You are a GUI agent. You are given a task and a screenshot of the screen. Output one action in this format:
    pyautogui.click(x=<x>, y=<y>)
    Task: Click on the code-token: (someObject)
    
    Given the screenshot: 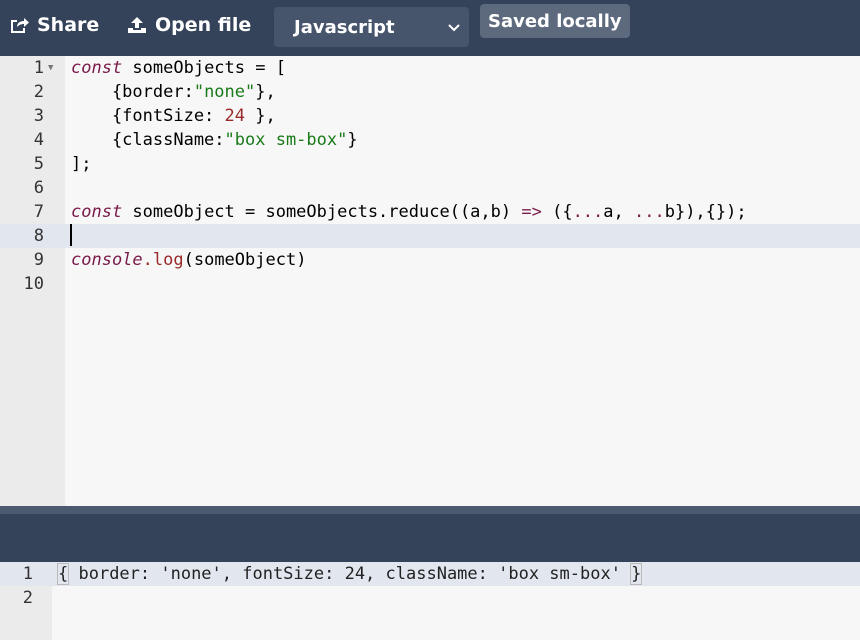 What is the action you would take?
    pyautogui.click(x=245, y=260)
    